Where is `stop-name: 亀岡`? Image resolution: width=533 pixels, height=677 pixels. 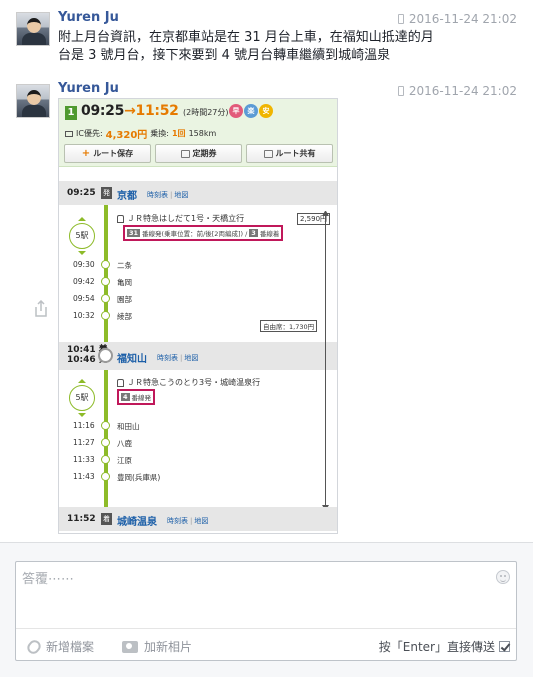 stop-name: 亀岡 is located at coordinates (124, 282).